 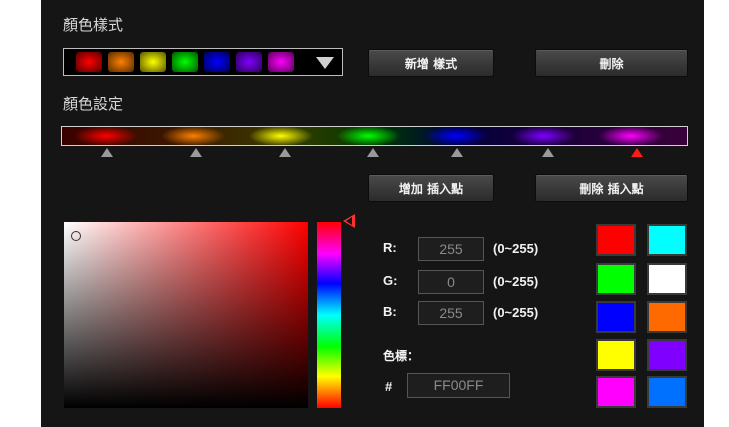 I want to click on delete-insert-point-button: 刪除 插入點, so click(x=611, y=188).